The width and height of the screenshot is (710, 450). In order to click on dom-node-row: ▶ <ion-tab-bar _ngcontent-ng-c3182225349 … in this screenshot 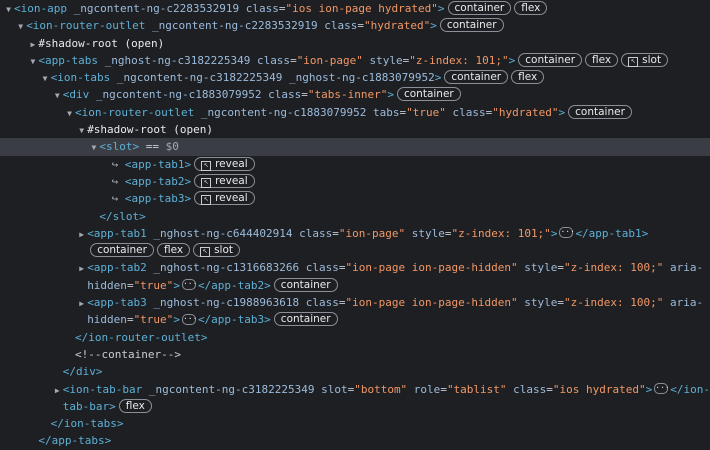, I will do `click(355, 389)`.